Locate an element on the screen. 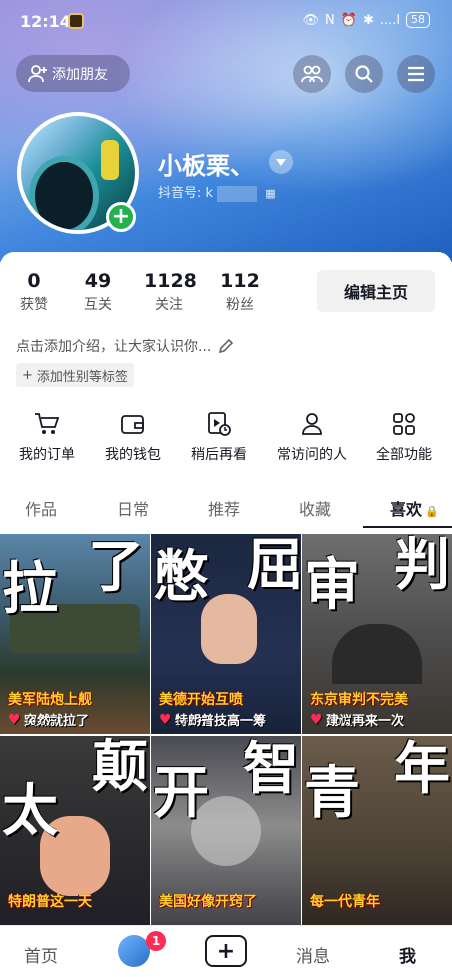 This screenshot has height=977, width=452. nav-messages: 消息 is located at coordinates (313, 954).